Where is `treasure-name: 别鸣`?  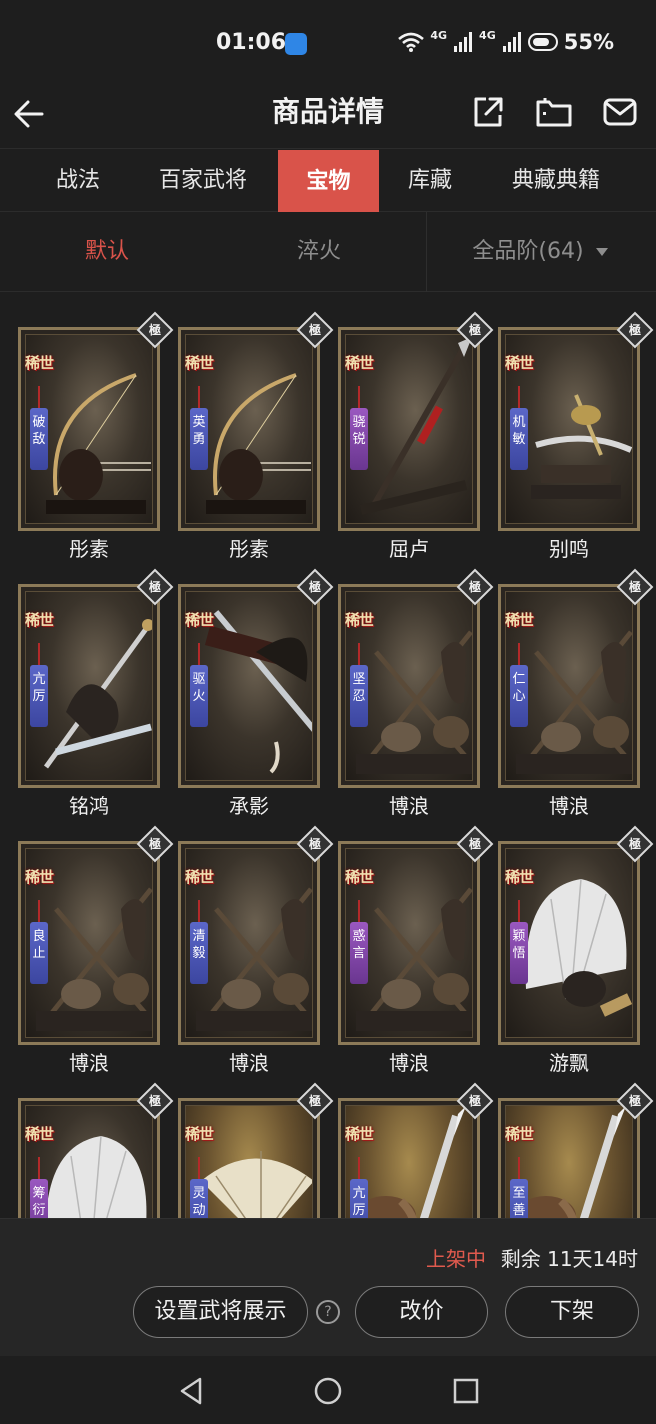
treasure-name: 别鸣 is located at coordinates (569, 549).